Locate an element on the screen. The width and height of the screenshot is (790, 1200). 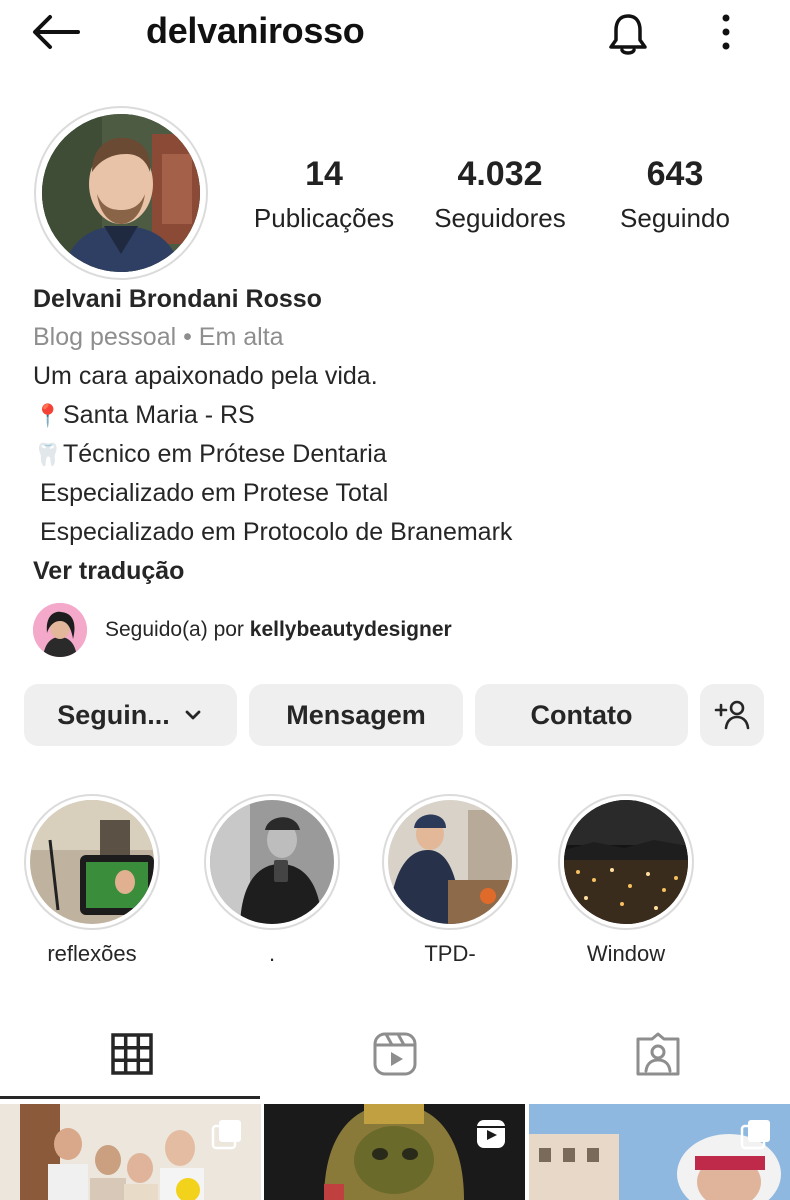
bio-line: Especializado em Protese Total is located at coordinates (211, 493).